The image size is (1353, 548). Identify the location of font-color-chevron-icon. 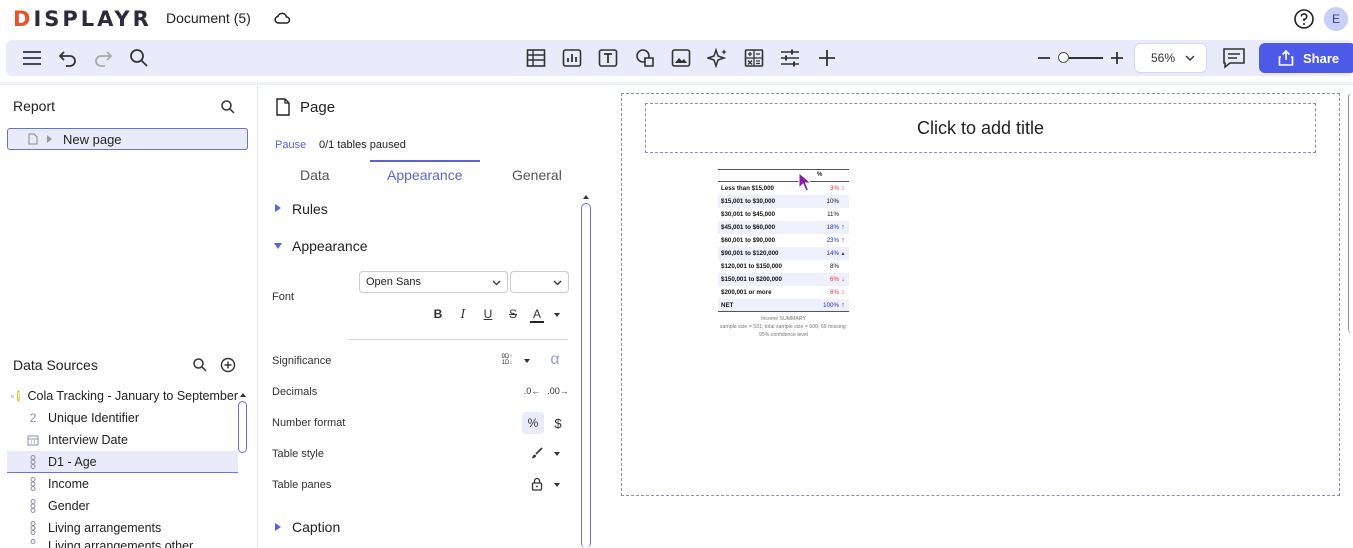
(557, 315).